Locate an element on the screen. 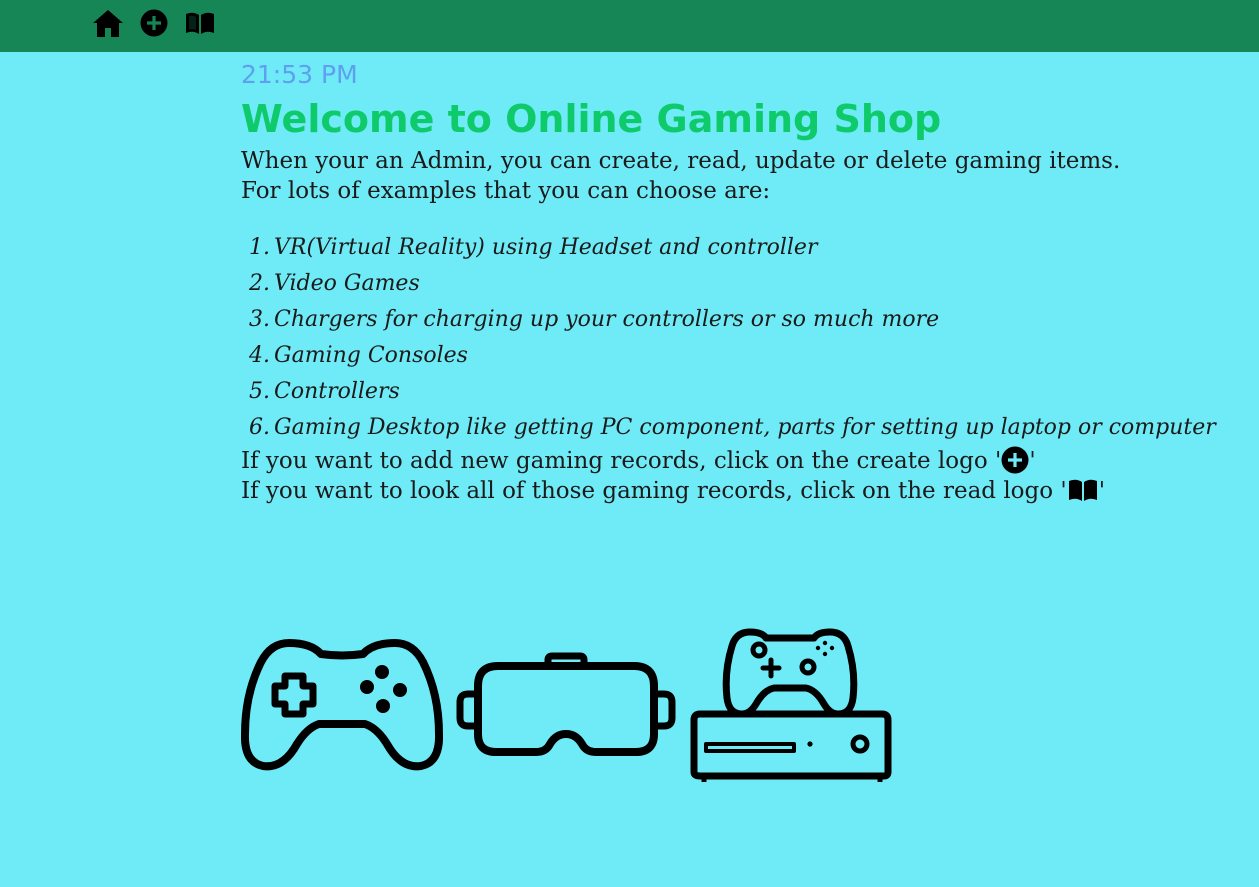 The height and width of the screenshot is (887, 1259). vr-headset-icon is located at coordinates (566, 704).